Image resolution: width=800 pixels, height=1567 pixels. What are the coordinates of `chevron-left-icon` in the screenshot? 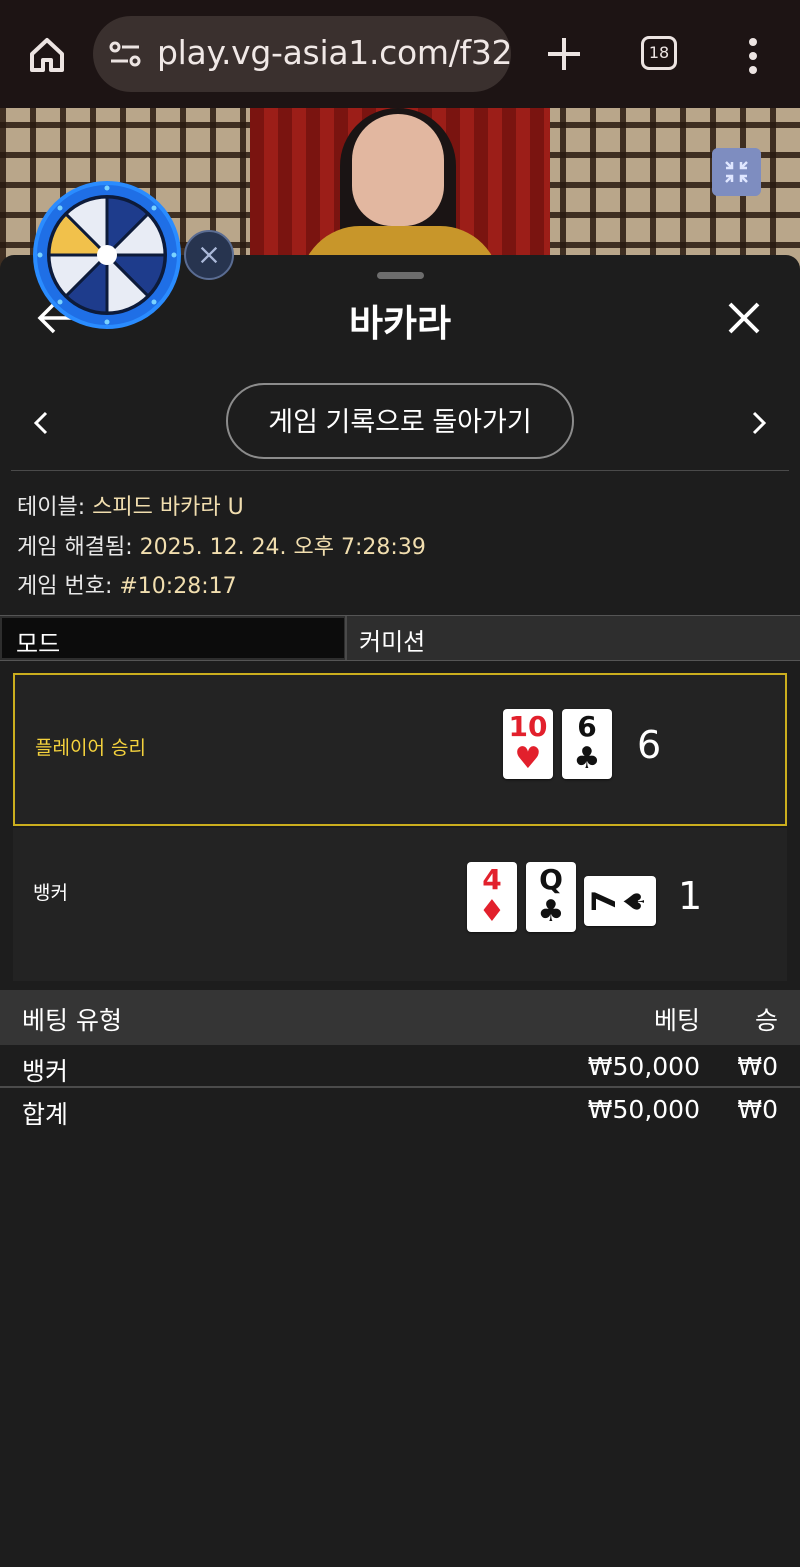 It's located at (41, 423).